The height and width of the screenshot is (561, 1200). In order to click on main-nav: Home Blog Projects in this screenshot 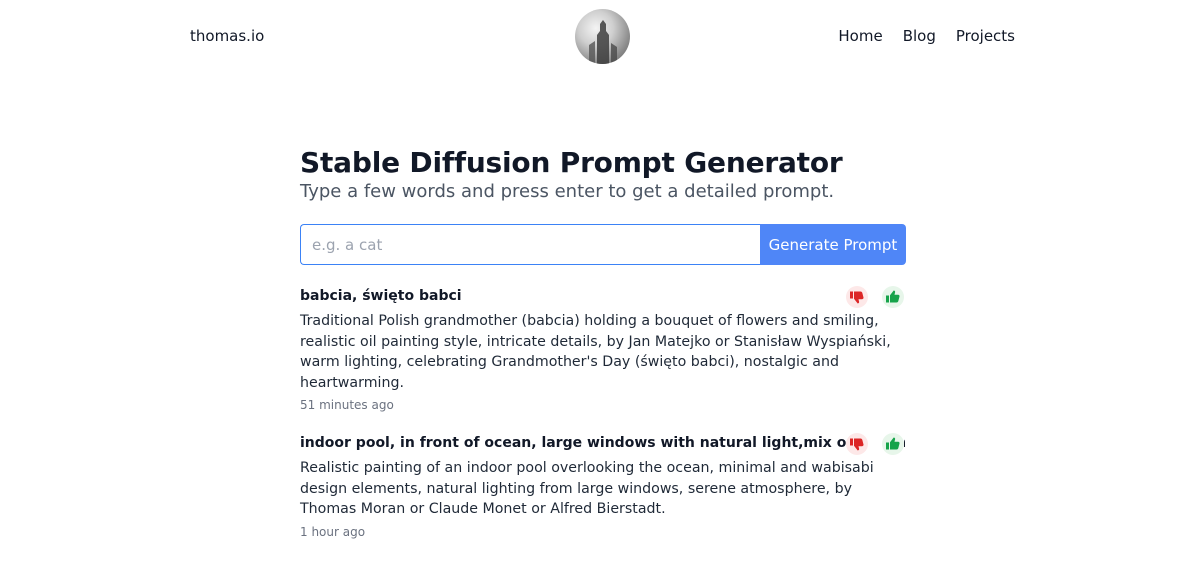, I will do `click(926, 36)`.